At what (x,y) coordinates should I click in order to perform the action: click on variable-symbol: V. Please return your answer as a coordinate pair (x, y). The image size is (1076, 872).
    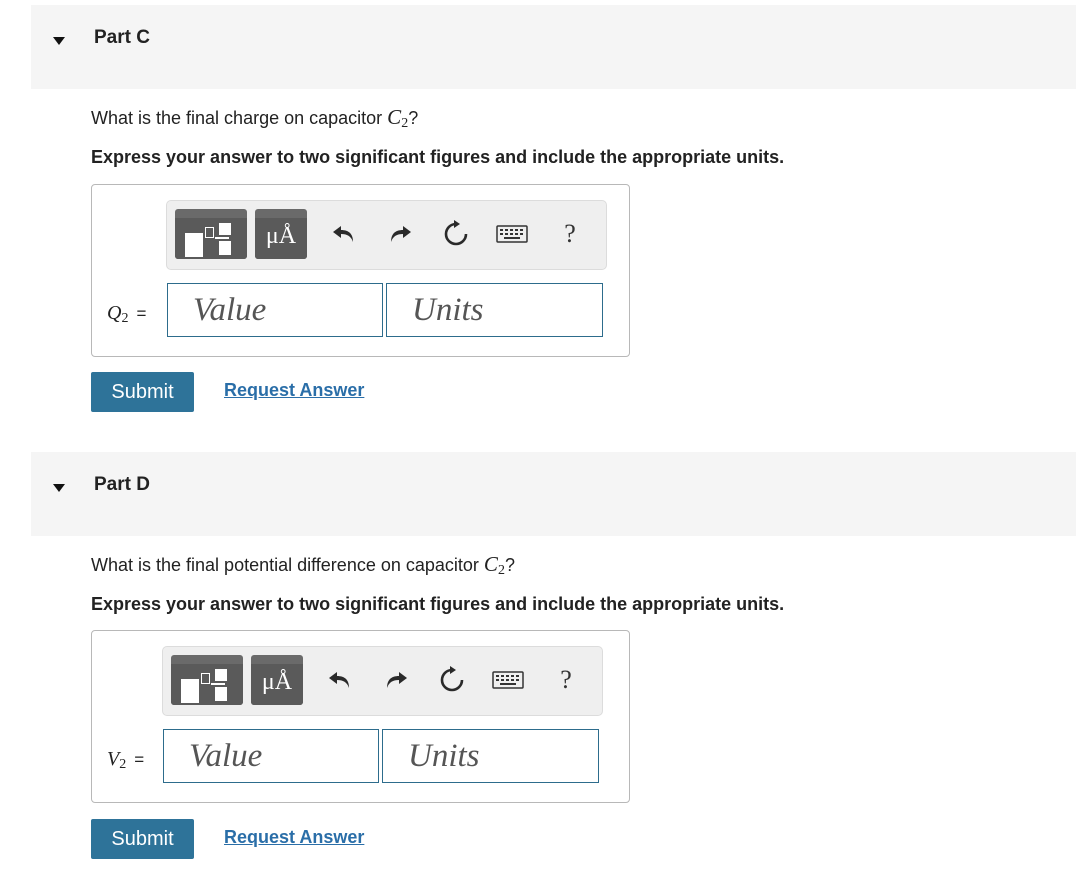
    Looking at the image, I should click on (113, 759).